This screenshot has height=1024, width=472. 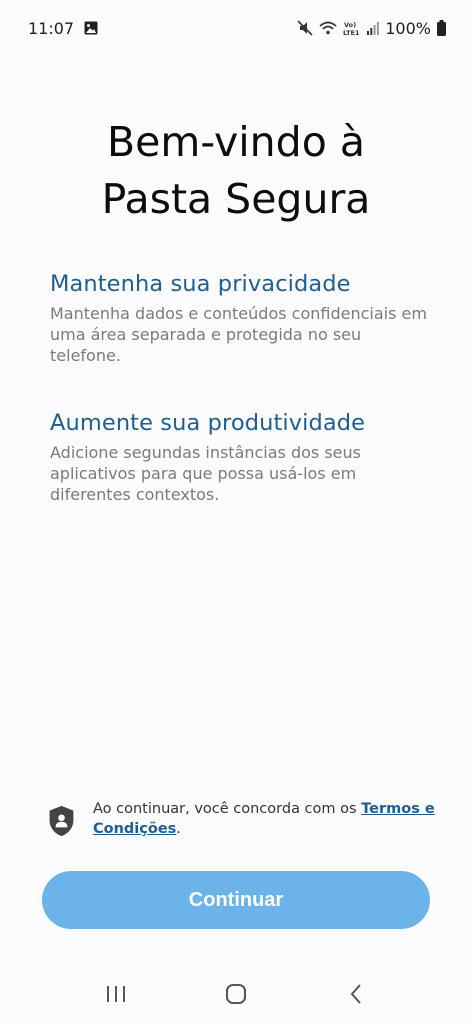 I want to click on title-line-2: Pasta Segura, so click(x=236, y=199).